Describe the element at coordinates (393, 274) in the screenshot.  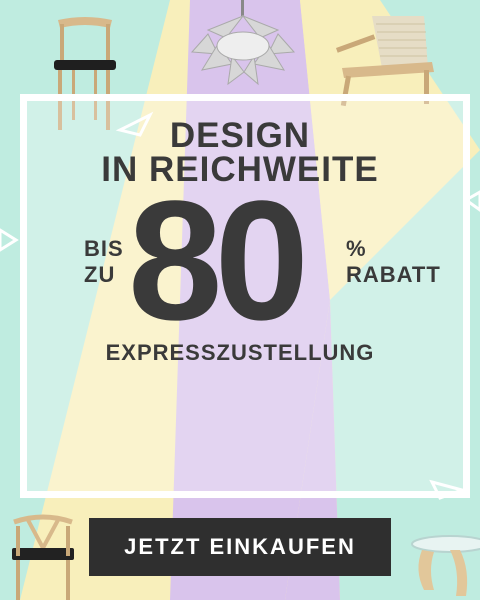
I see `discount-suffix-label: RABATT` at that location.